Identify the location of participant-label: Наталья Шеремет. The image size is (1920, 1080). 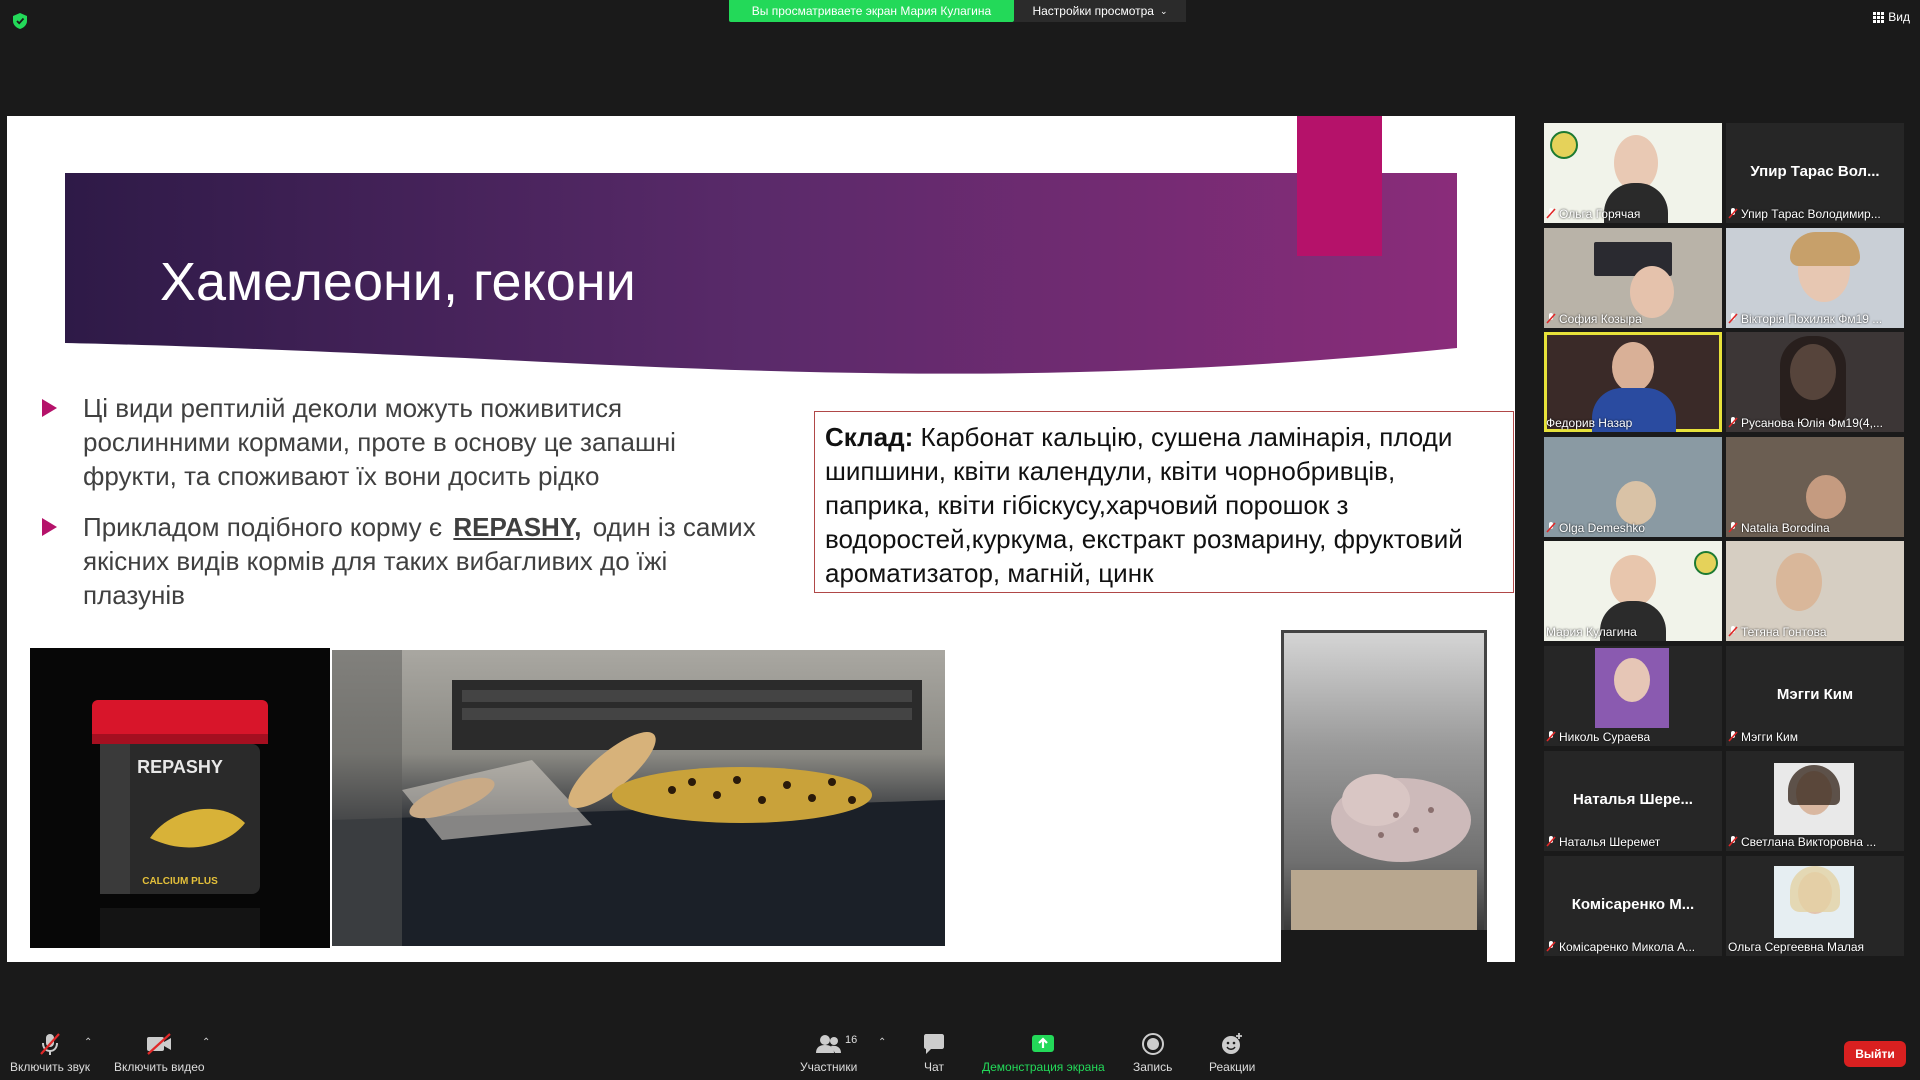
(1603, 842).